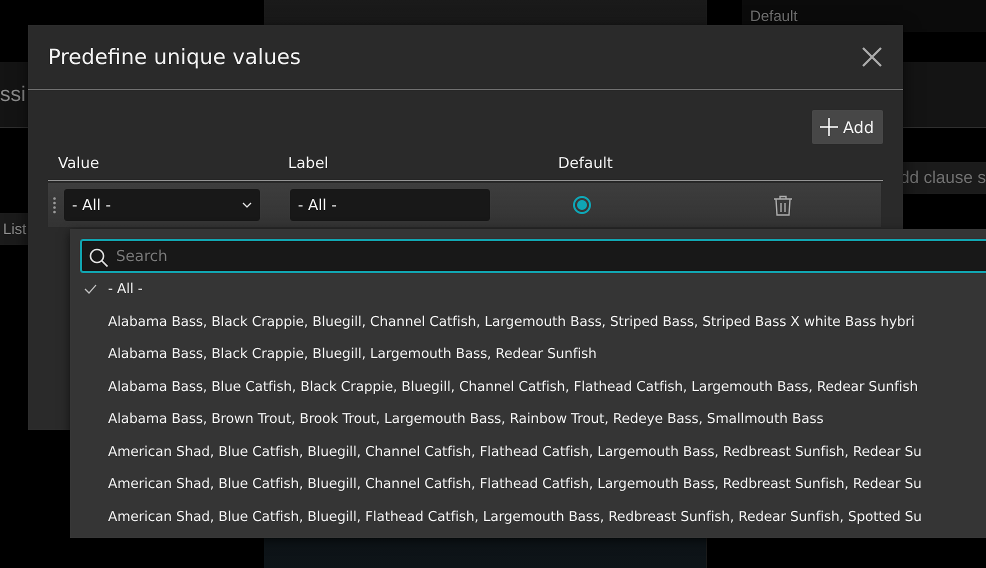 The width and height of the screenshot is (986, 568). Describe the element at coordinates (586, 163) in the screenshot. I see `column-header: Default` at that location.